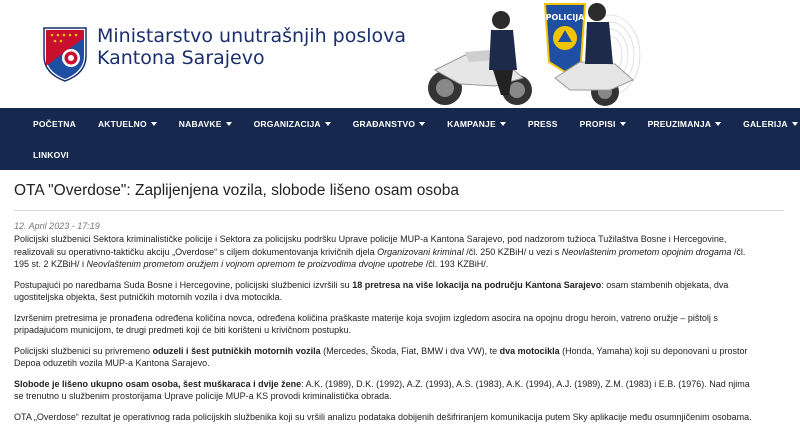 The image size is (800, 433). I want to click on nav-item-nabavke: NABAVKE, so click(205, 124).